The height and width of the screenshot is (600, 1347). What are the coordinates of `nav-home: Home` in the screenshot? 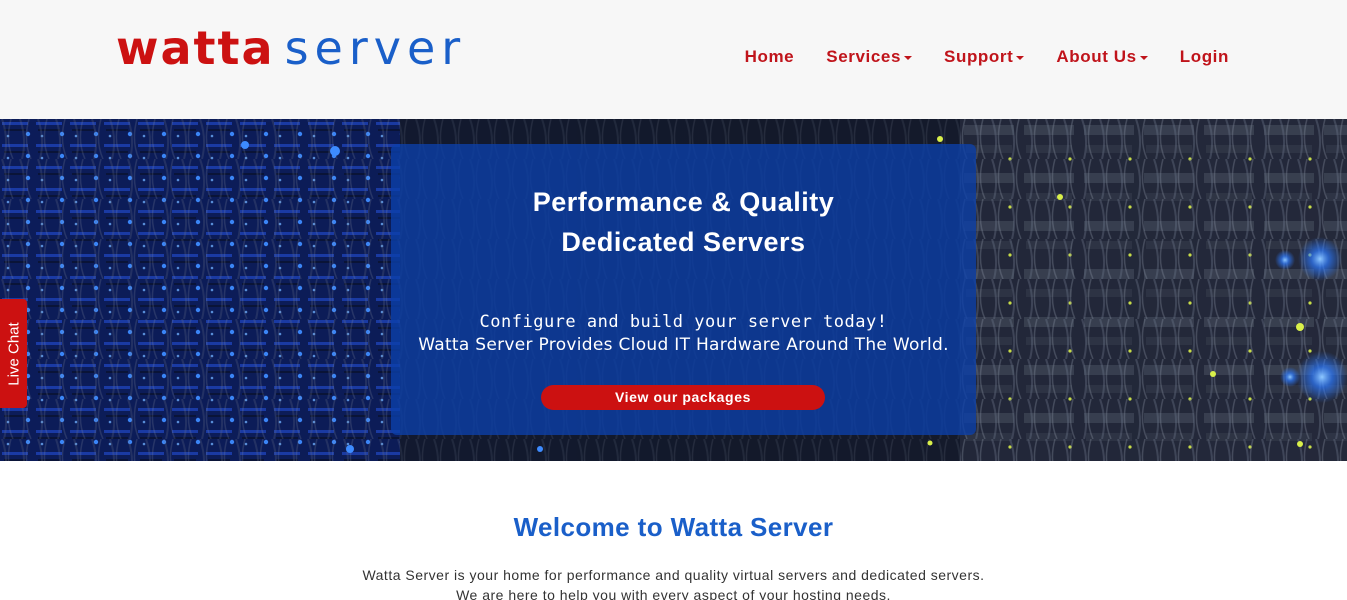 It's located at (770, 57).